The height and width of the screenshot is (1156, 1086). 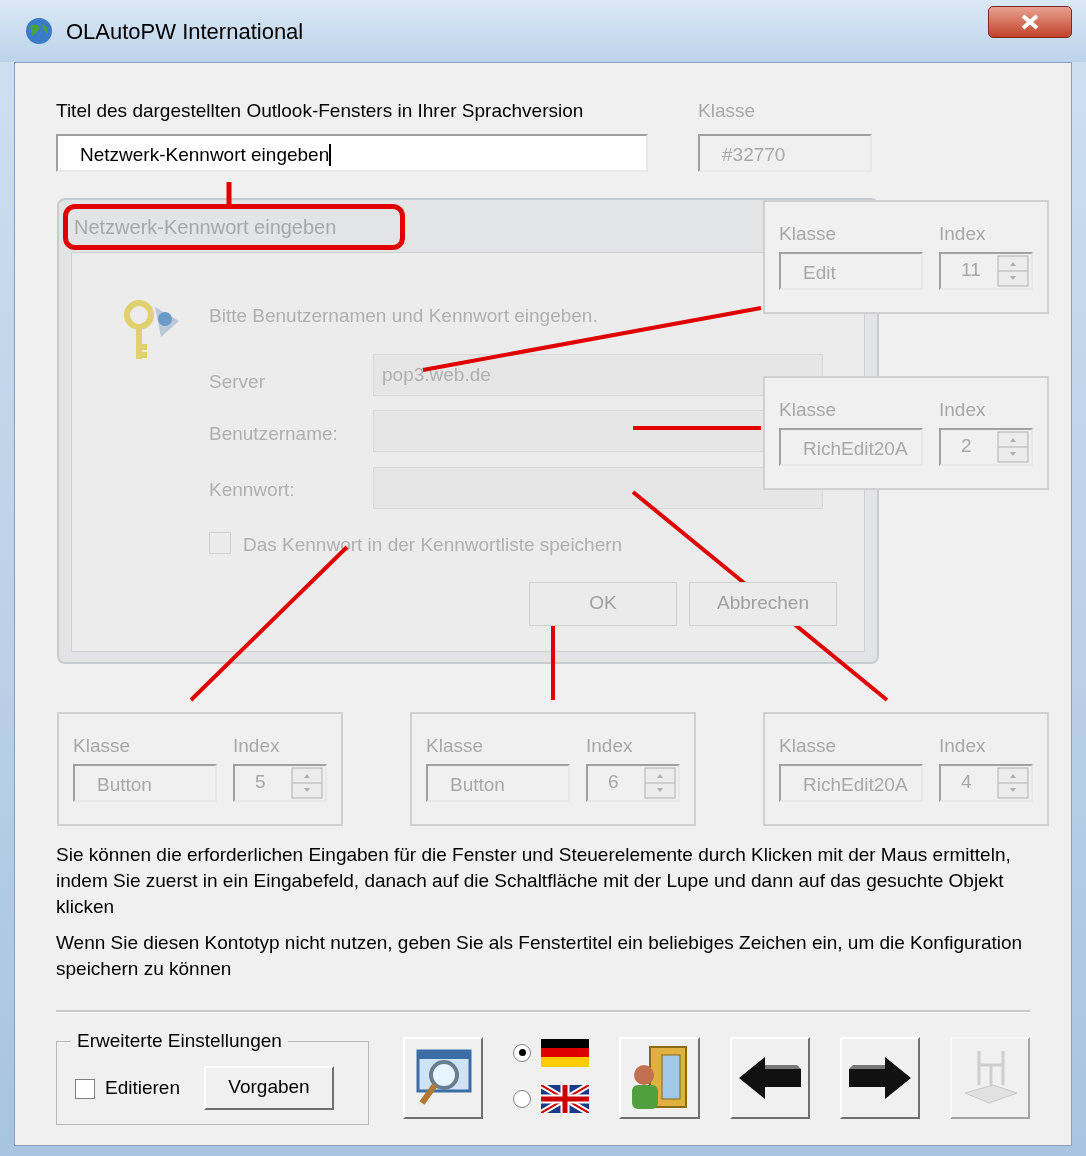 What do you see at coordinates (785, 152) in the screenshot?
I see `class-field: #32770` at bounding box center [785, 152].